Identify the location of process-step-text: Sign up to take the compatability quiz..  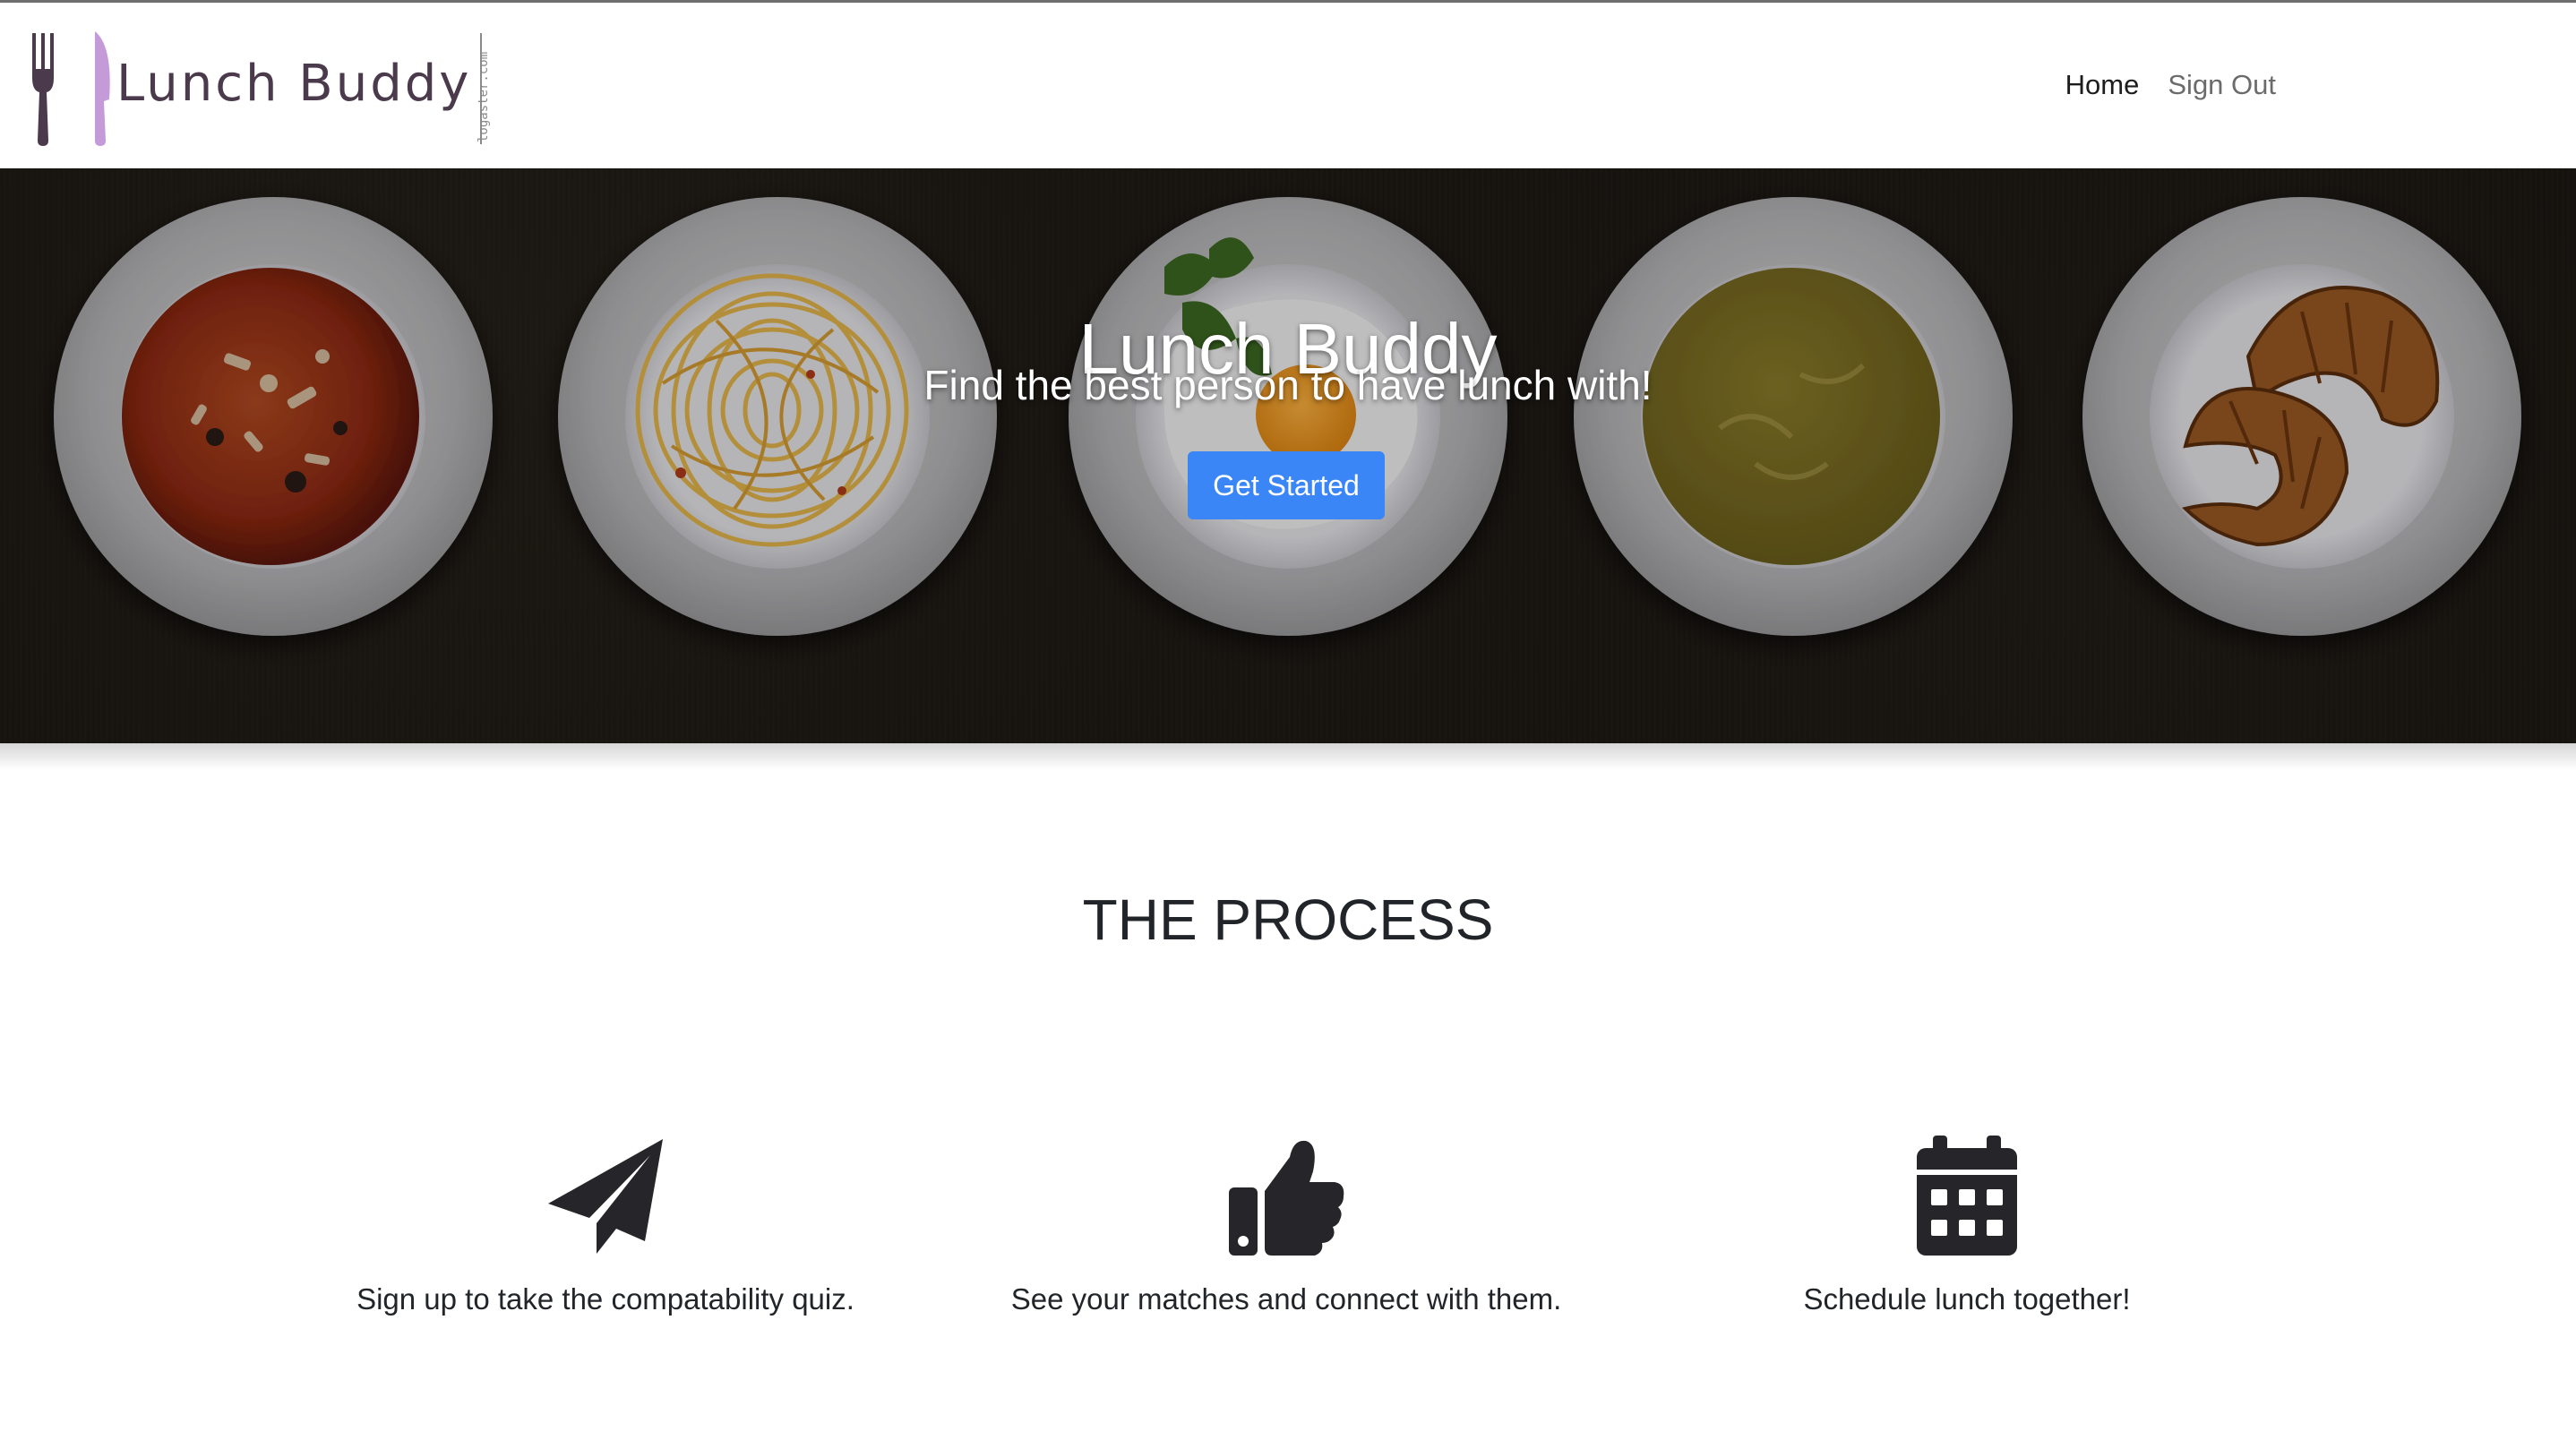
(605, 1299).